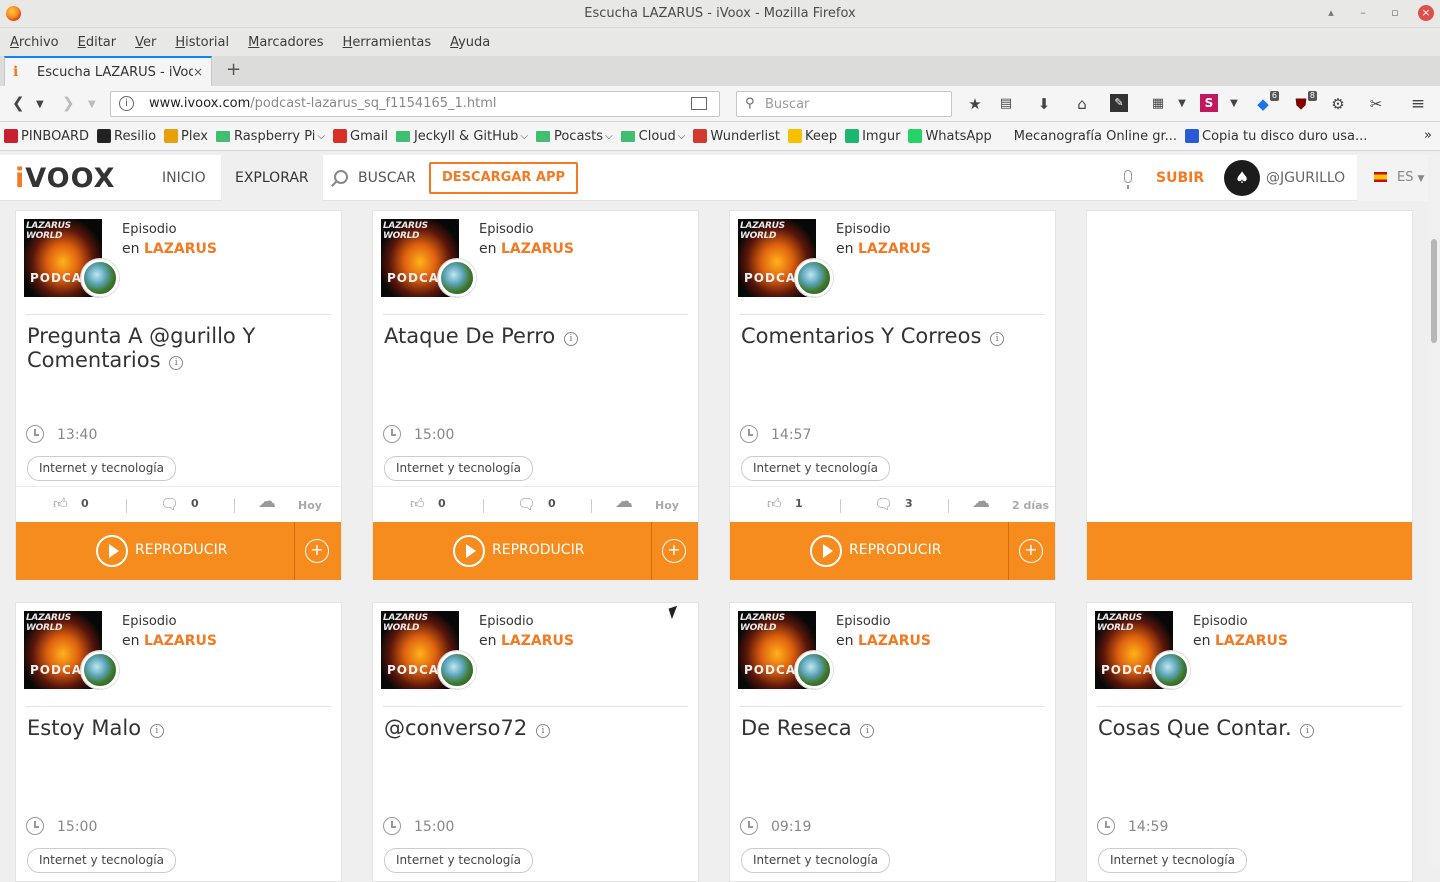 This screenshot has width=1440, height=882. I want to click on ivoox-logo: iVOOX, so click(65, 178).